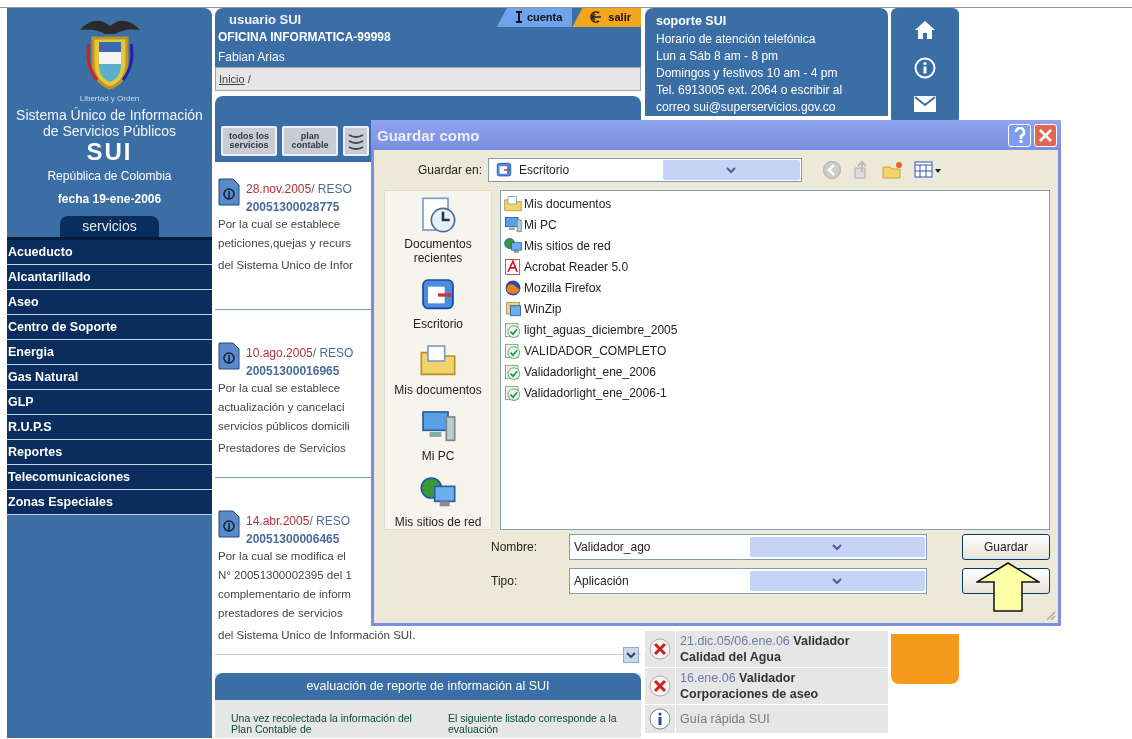  Describe the element at coordinates (1050, 615) in the screenshot. I see `resize-grip-icon` at that location.